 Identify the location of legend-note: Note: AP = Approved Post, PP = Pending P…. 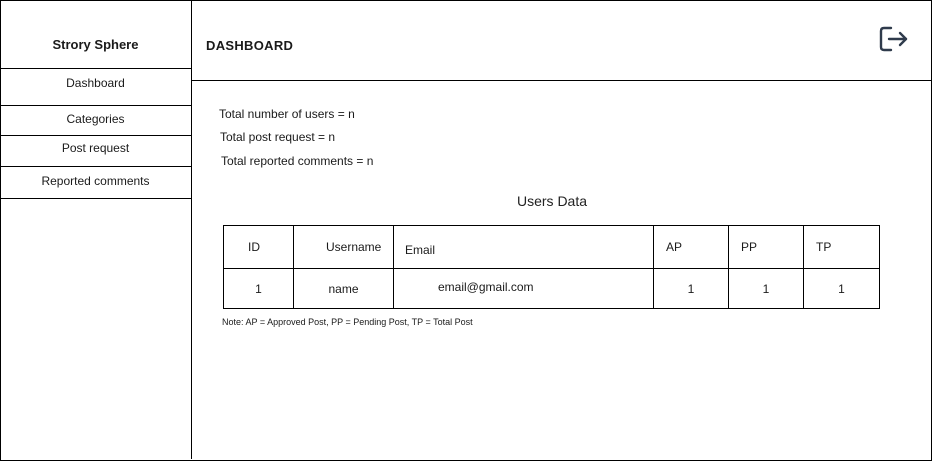
(347, 322).